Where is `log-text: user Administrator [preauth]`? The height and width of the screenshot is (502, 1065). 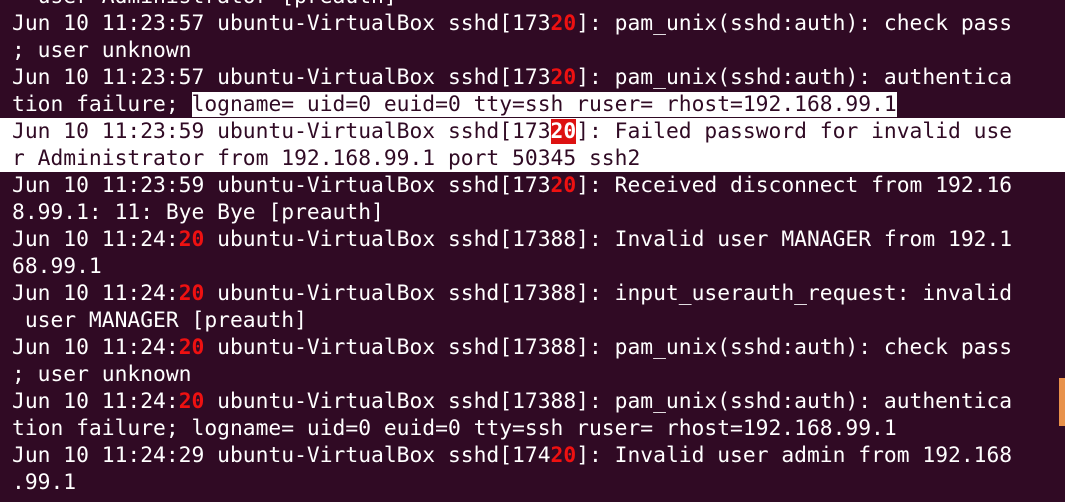
log-text: user Administrator [preauth] is located at coordinates (204, 4).